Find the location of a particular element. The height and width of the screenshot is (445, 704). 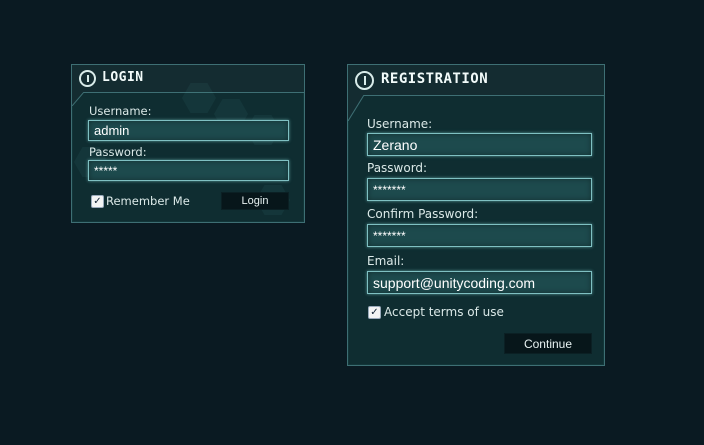

registration-title: REGISTRATION is located at coordinates (435, 79).